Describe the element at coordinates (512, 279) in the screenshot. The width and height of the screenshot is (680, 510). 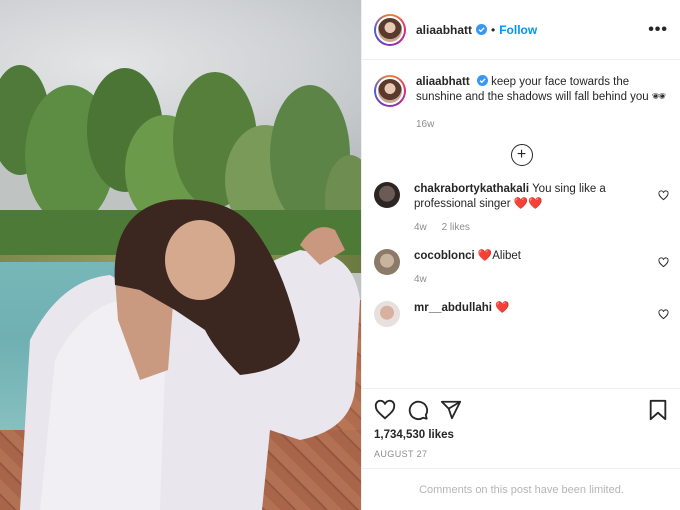
I see `comment-meta: 4w` at that location.